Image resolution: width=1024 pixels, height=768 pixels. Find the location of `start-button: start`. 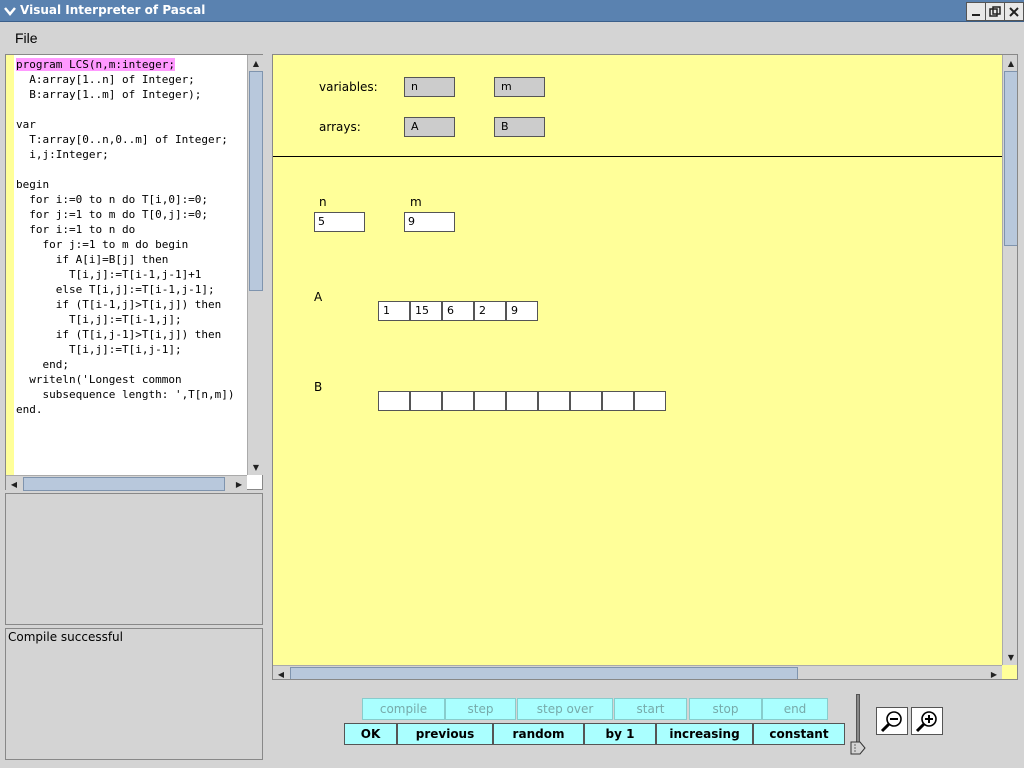

start-button: start is located at coordinates (650, 709).